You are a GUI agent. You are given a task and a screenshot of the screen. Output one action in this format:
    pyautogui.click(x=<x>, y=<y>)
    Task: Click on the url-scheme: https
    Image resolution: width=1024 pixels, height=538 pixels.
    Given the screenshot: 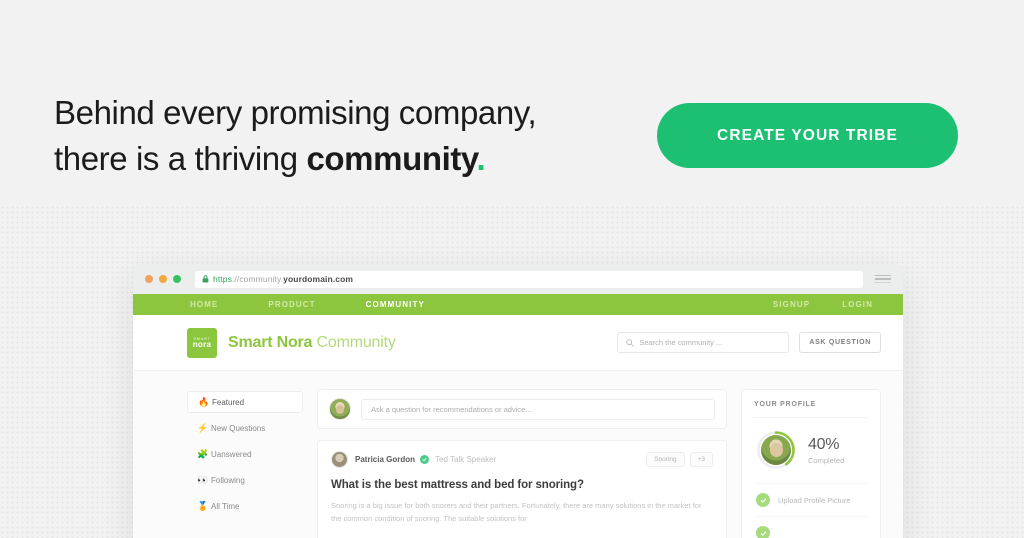 What is the action you would take?
    pyautogui.click(x=222, y=279)
    